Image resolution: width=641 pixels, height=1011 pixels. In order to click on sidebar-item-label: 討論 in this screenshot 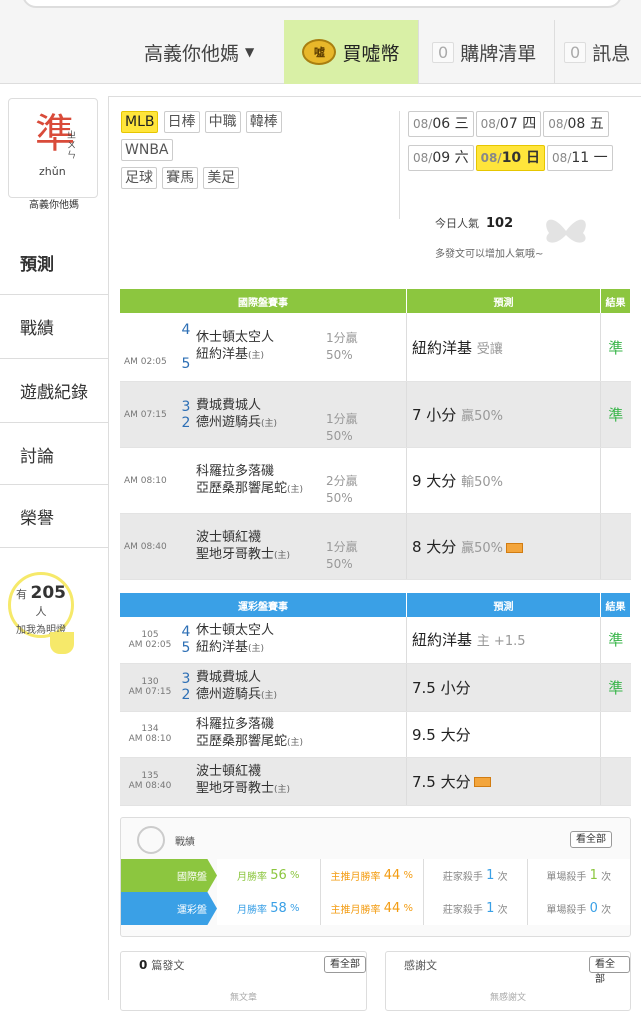, I will do `click(37, 457)`.